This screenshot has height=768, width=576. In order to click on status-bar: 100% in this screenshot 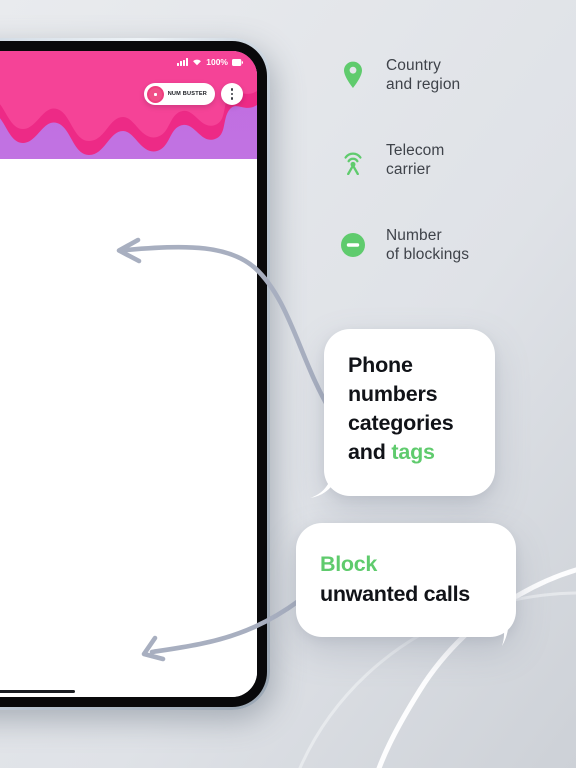, I will do `click(210, 62)`.